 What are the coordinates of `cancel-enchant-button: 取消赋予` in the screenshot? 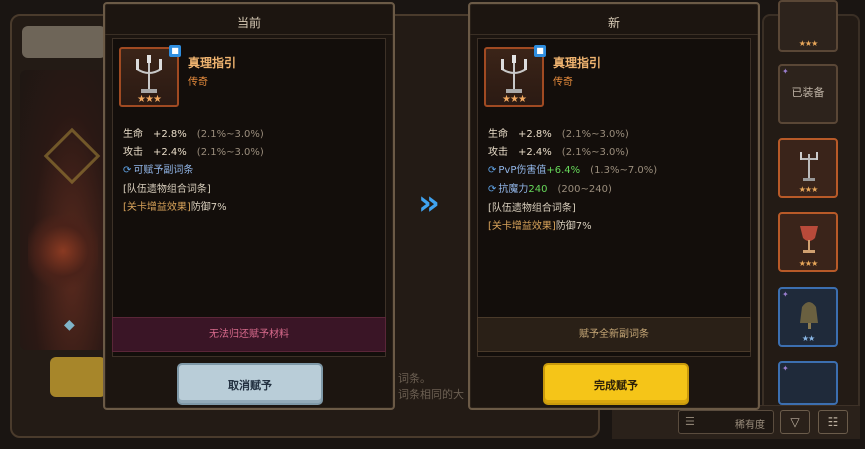 It's located at (250, 384).